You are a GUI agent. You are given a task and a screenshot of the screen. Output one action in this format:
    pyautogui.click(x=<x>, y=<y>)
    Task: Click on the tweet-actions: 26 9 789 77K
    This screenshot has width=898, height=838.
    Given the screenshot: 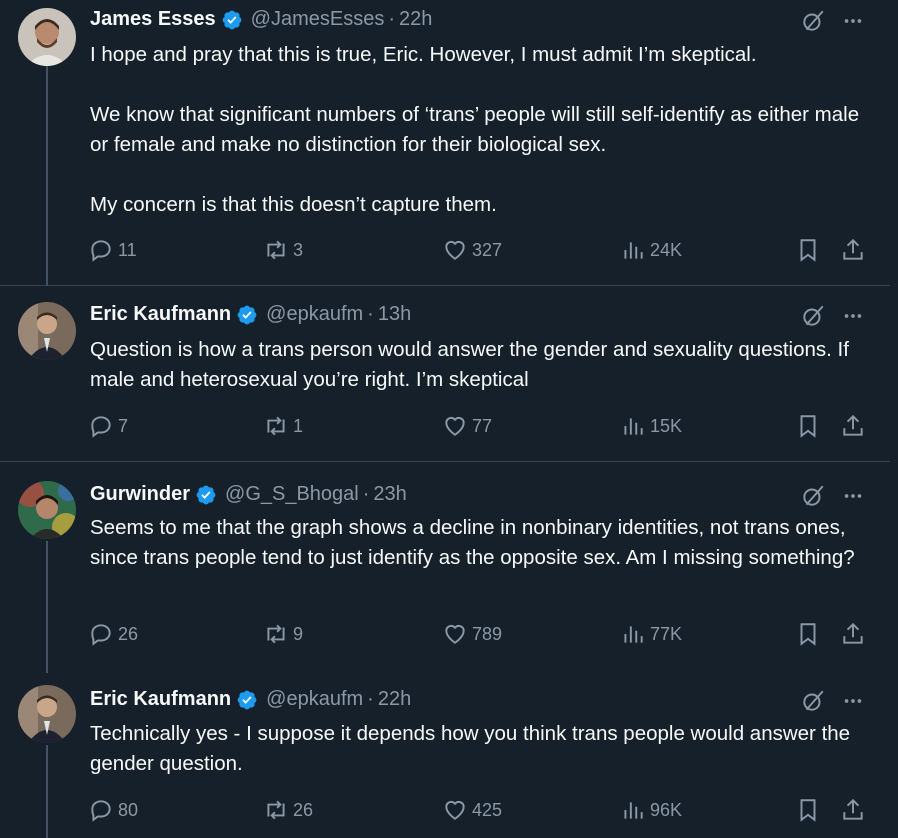 What is the action you would take?
    pyautogui.click(x=483, y=636)
    